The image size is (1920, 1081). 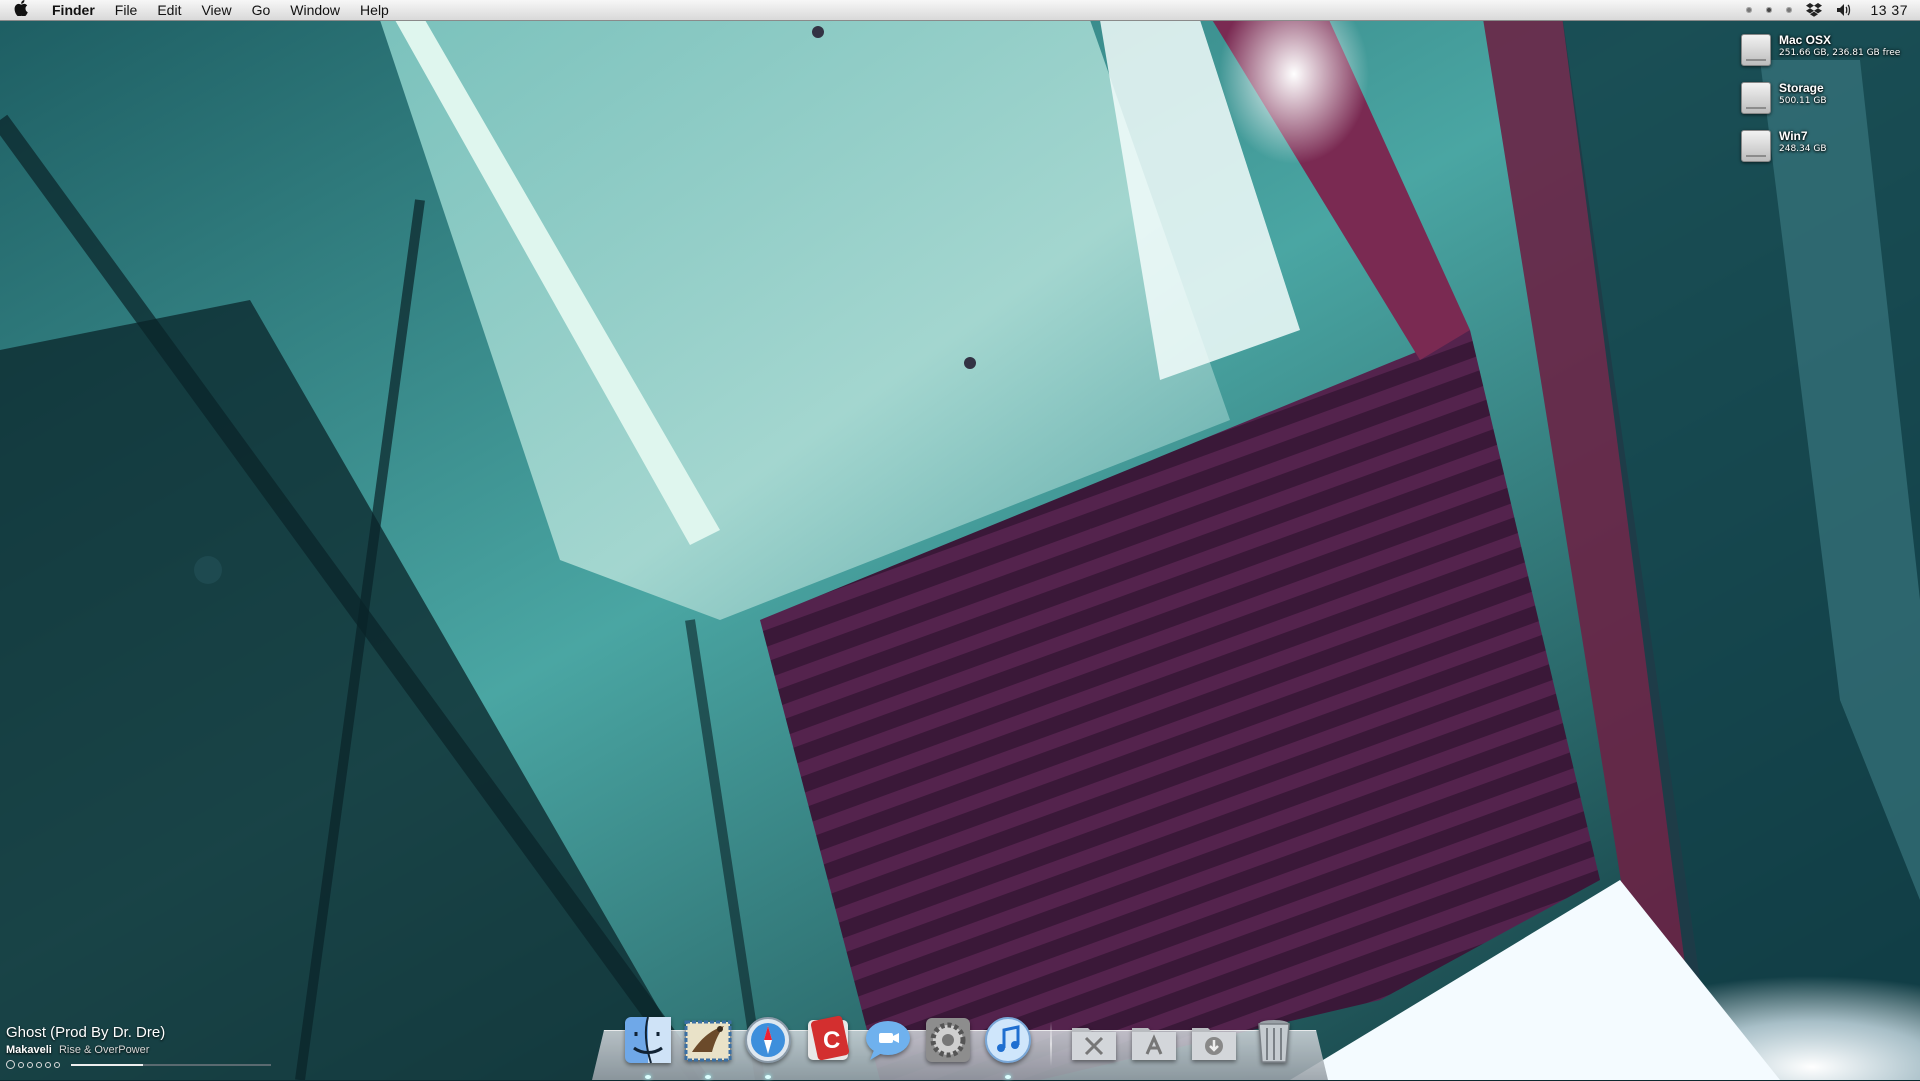 I want to click on now-playing-artist: Makaveli, so click(x=29, y=1050).